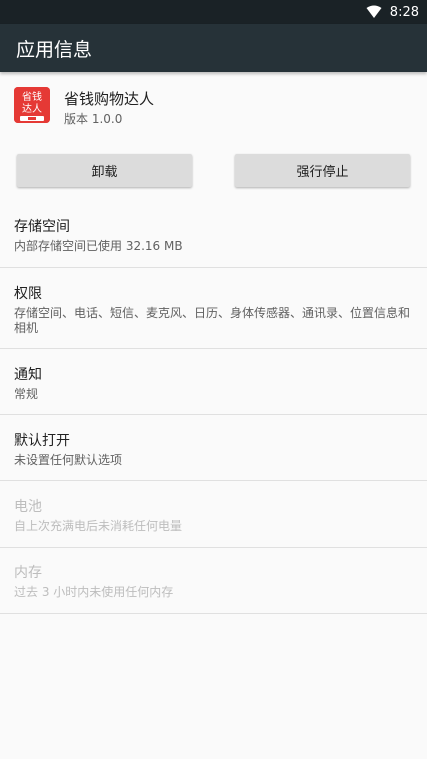 This screenshot has width=427, height=759. I want to click on memory-title: 内存, so click(28, 573).